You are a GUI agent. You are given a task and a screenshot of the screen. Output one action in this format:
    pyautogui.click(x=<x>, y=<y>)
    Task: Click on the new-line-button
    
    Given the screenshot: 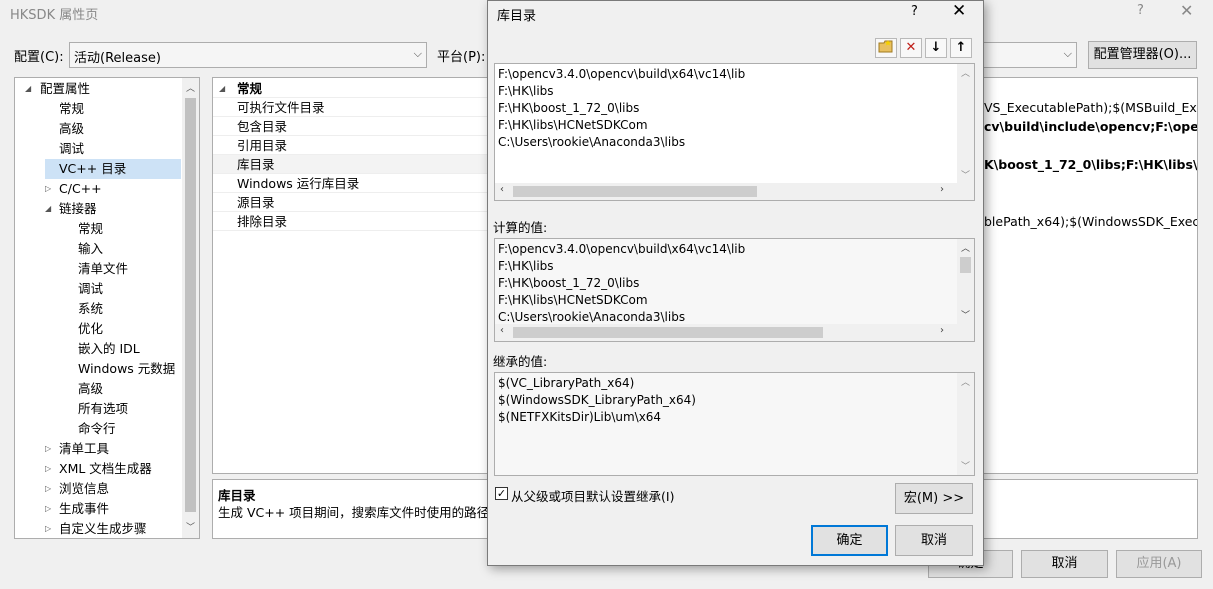 What is the action you would take?
    pyautogui.click(x=886, y=48)
    